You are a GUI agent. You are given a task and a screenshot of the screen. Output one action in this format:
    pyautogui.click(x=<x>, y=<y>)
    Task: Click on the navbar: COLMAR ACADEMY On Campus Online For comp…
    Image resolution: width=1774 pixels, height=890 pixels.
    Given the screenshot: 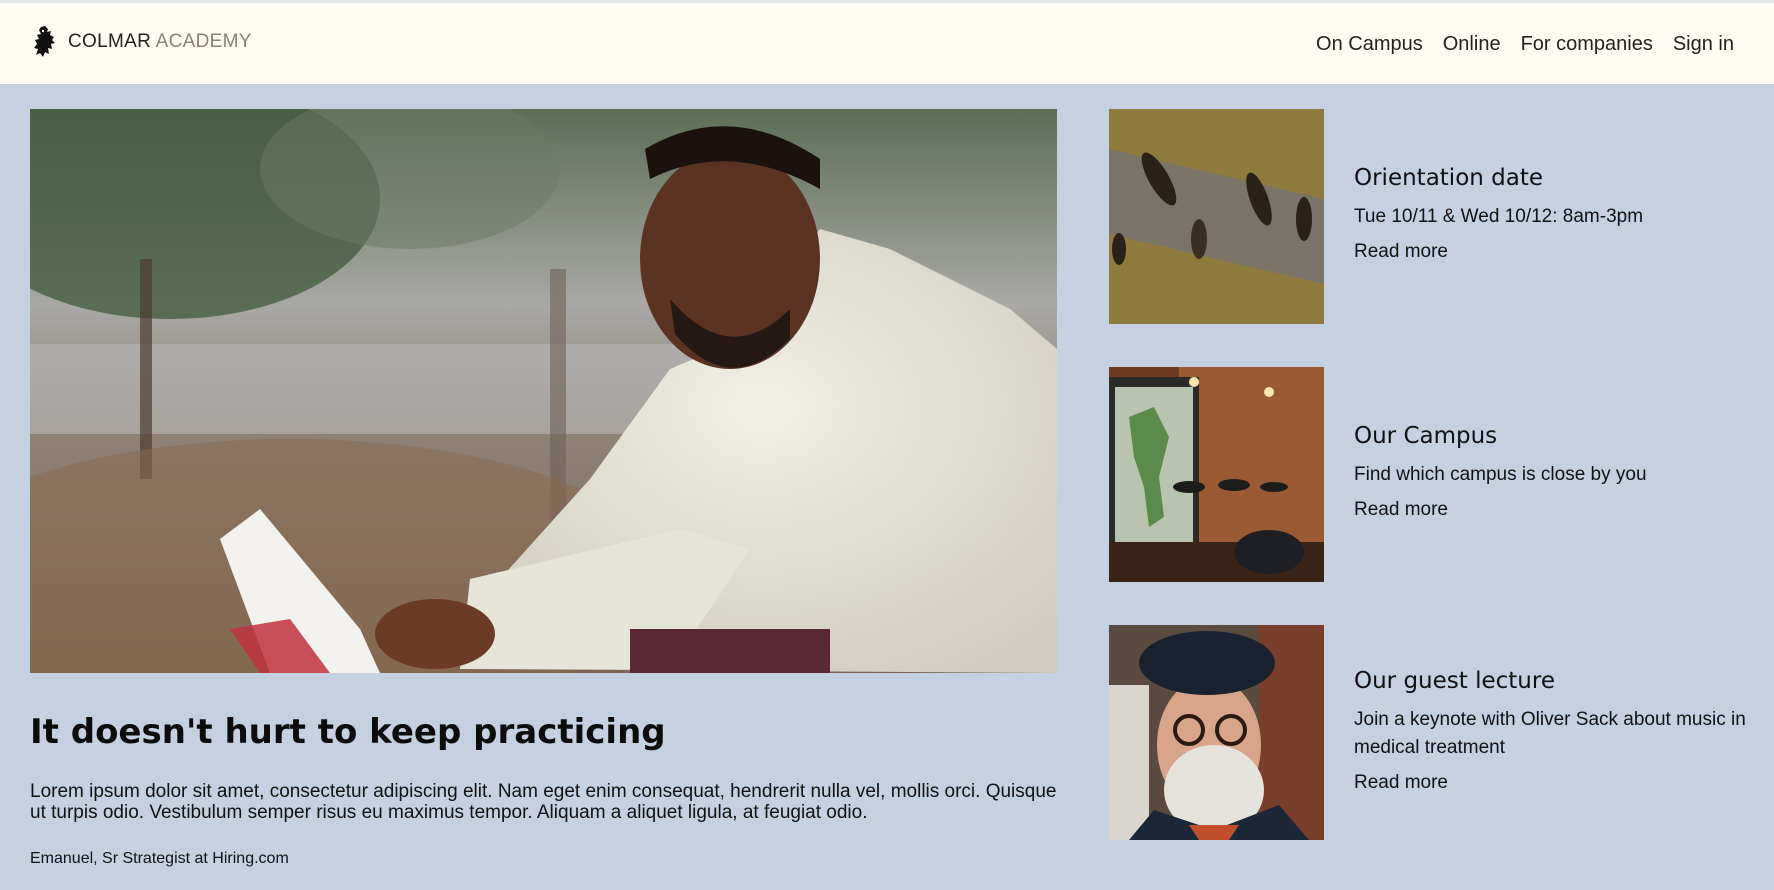 What is the action you would take?
    pyautogui.click(x=887, y=43)
    